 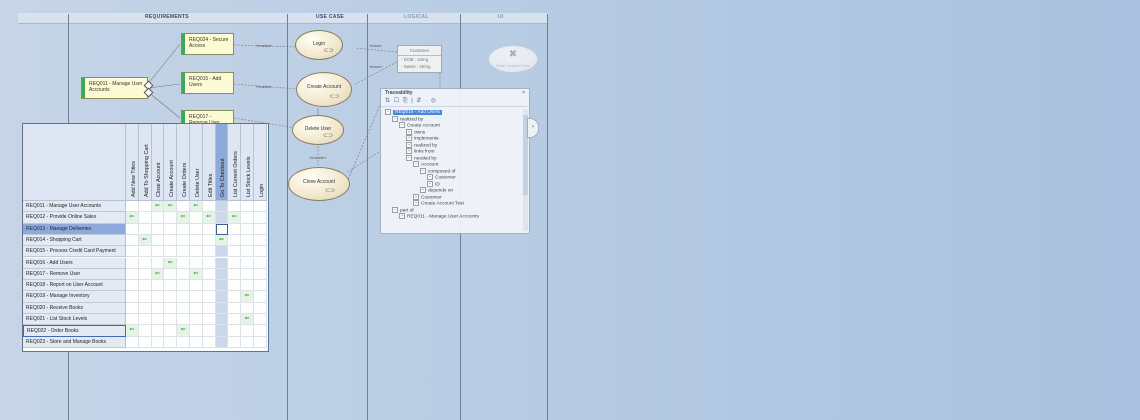 I want to click on matrix-column-header: Create Orders, so click(x=183, y=162).